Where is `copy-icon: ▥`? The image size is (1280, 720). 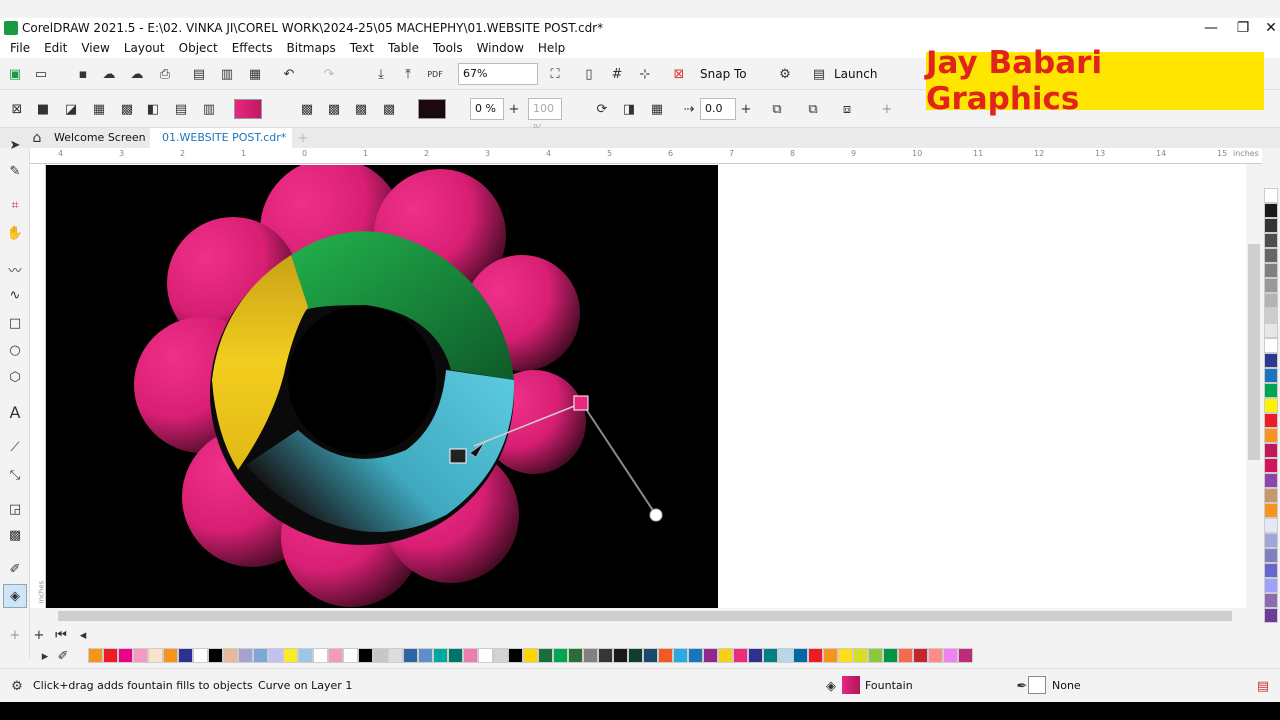
copy-icon: ▥ is located at coordinates (227, 74).